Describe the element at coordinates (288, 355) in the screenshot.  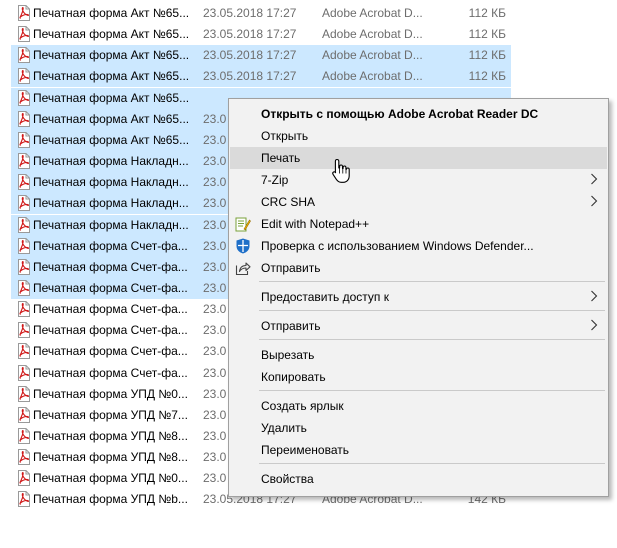
I see `menu-item-label: Вырезать` at that location.